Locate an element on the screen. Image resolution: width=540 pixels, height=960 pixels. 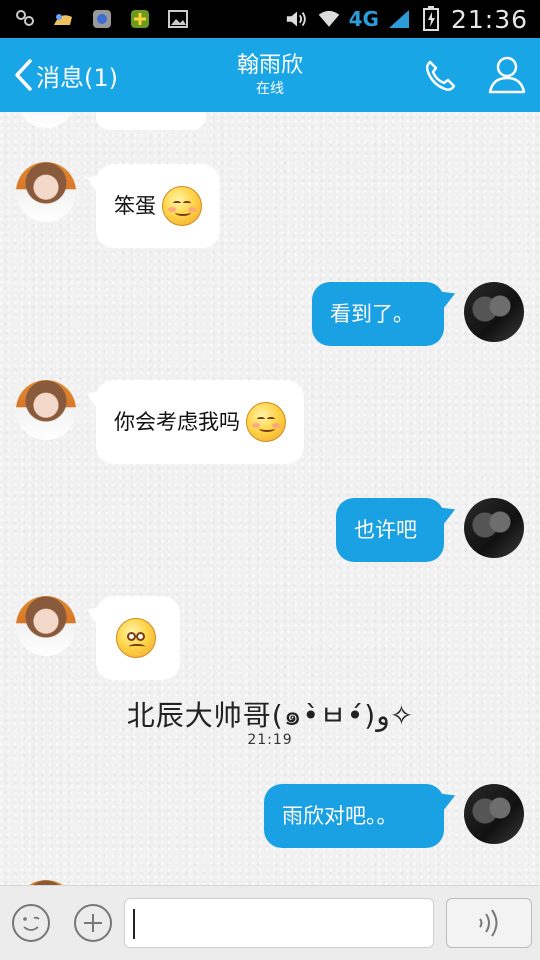
wifi-icon is located at coordinates (329, 19).